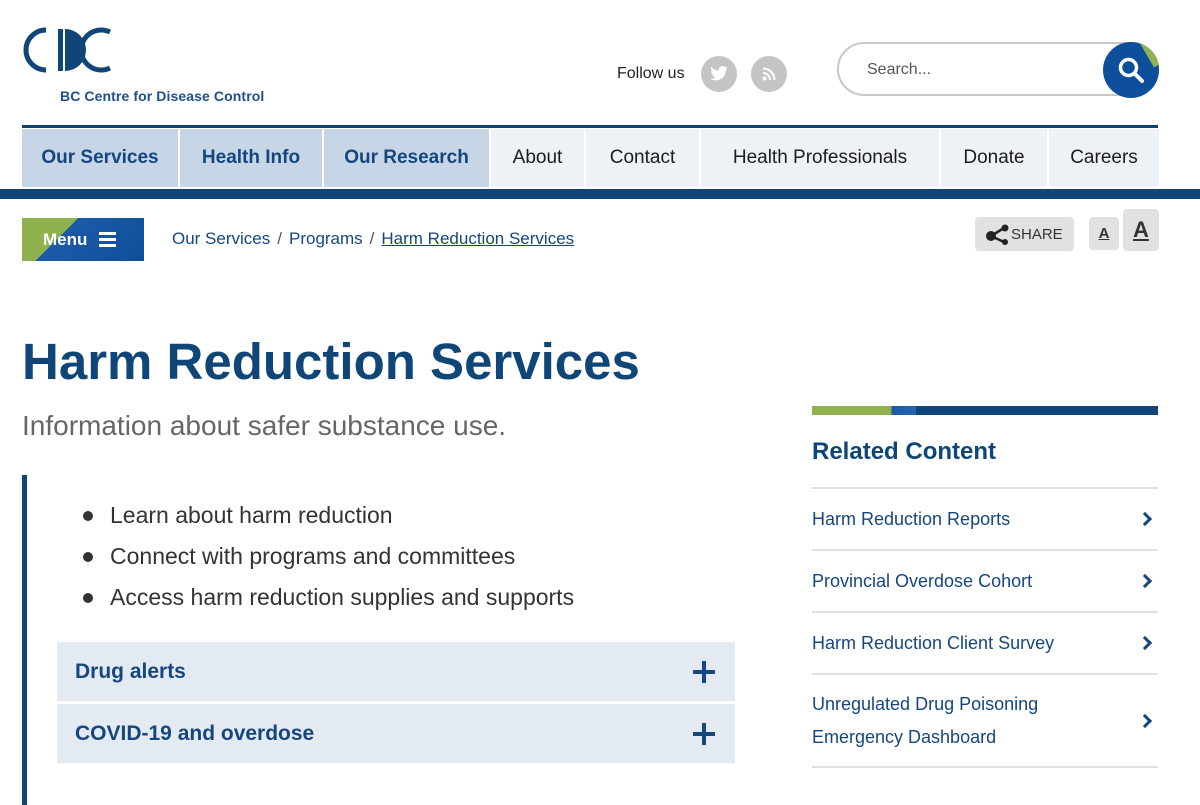 The image size is (1200, 805). I want to click on nav-bottom-bar, so click(600, 194).